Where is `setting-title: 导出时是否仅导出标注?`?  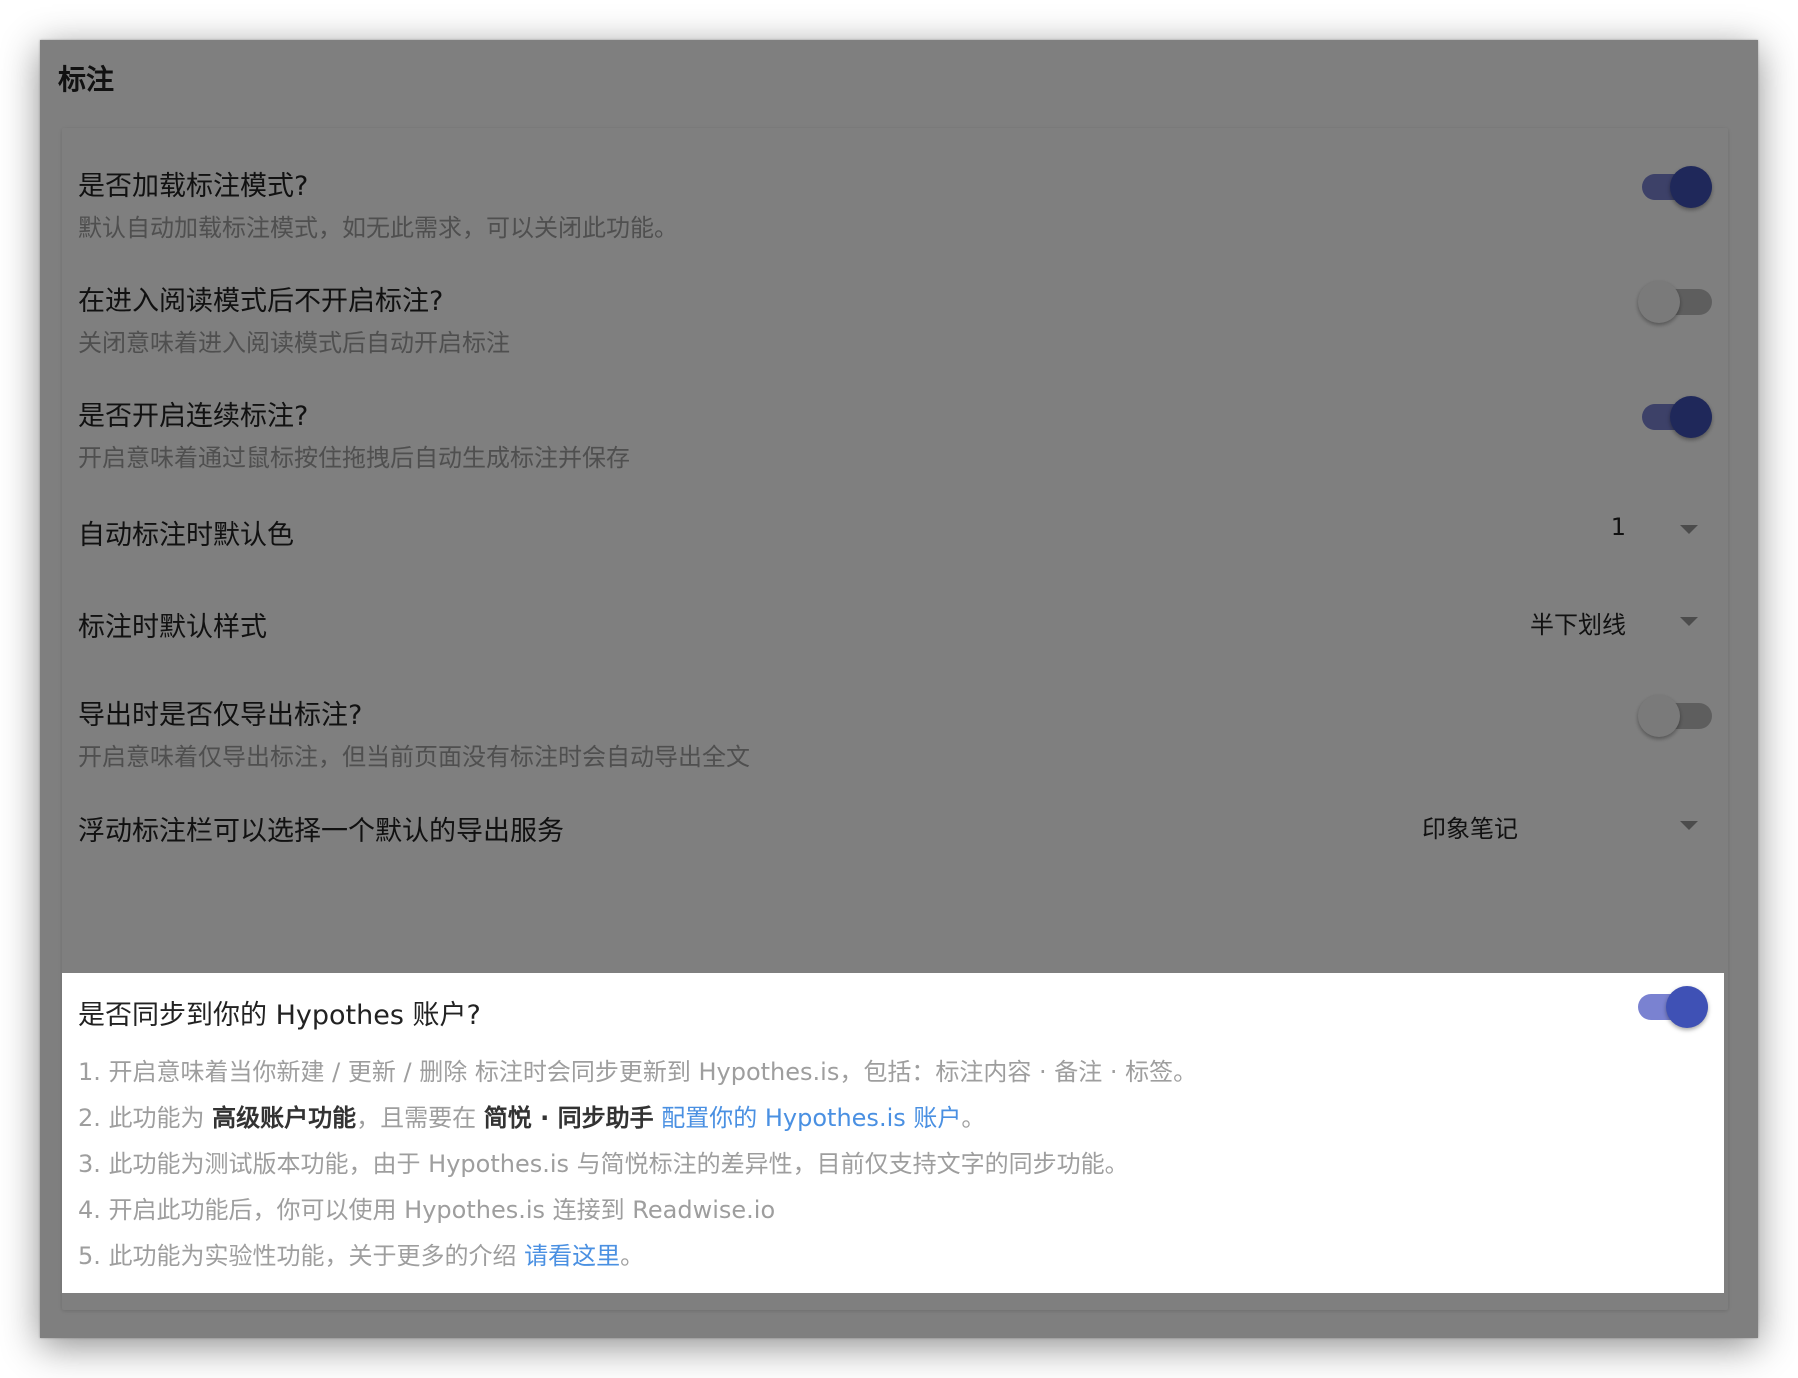
setting-title: 导出时是否仅导出标注? is located at coordinates (220, 715).